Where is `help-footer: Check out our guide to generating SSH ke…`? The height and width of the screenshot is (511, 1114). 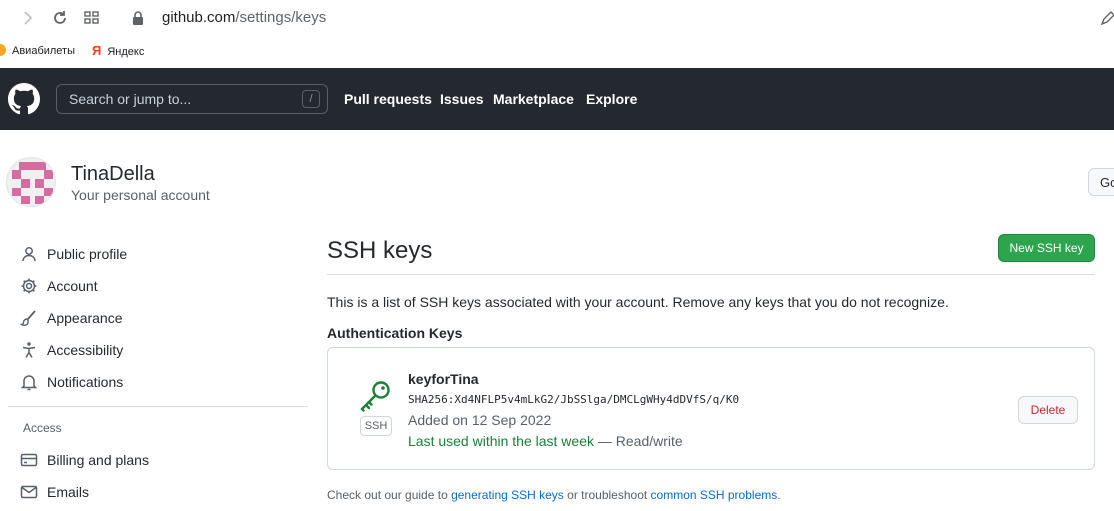
help-footer: Check out our guide to generating SSH ke… is located at coordinates (554, 495).